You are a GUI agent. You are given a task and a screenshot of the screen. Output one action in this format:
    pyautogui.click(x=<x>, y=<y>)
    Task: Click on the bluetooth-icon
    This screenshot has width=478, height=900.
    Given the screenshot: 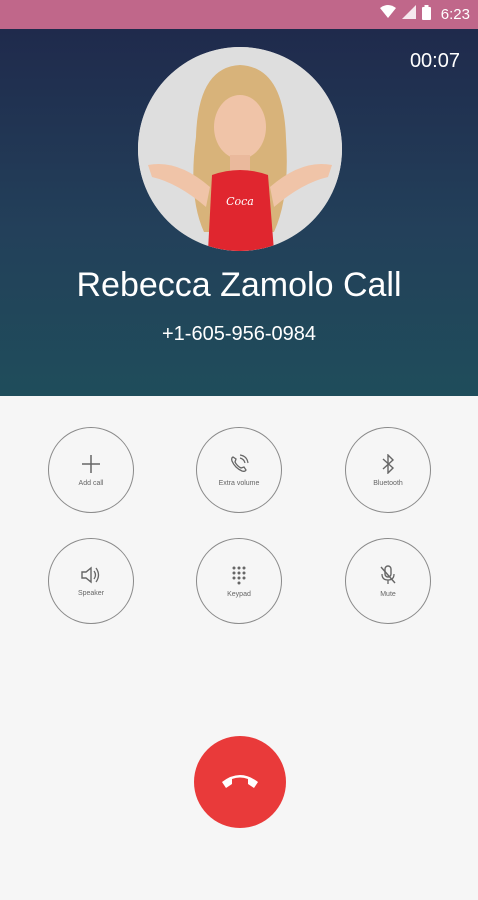 What is the action you would take?
    pyautogui.click(x=388, y=463)
    